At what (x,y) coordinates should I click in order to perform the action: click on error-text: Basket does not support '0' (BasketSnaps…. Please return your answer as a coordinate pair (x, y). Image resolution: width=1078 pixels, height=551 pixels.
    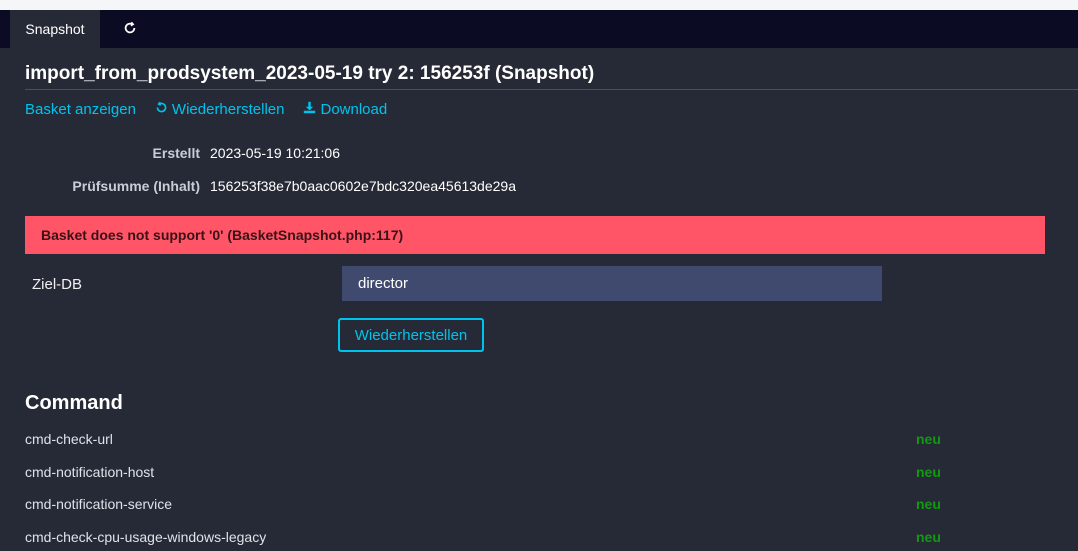
    Looking at the image, I should click on (222, 235).